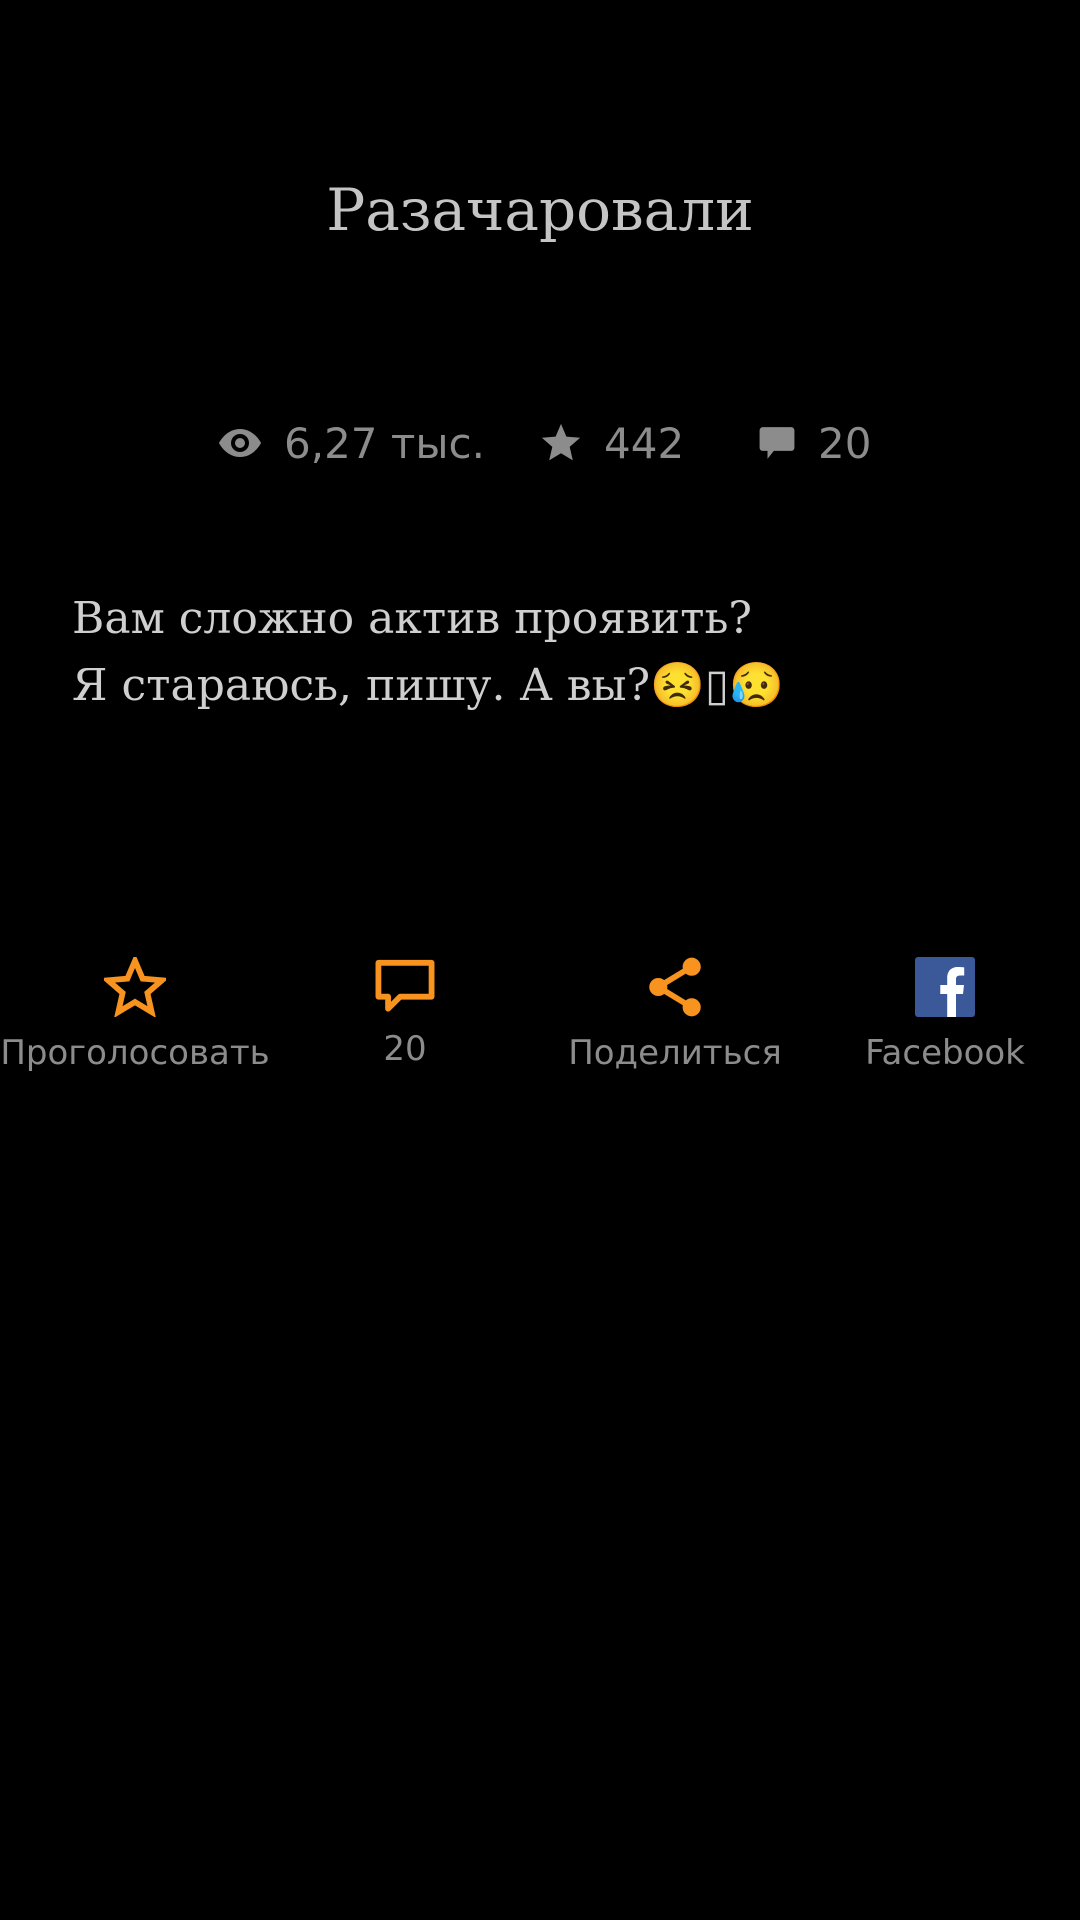 The image size is (1080, 1920). Describe the element at coordinates (405, 1049) in the screenshot. I see `comments-action-label: 20` at that location.